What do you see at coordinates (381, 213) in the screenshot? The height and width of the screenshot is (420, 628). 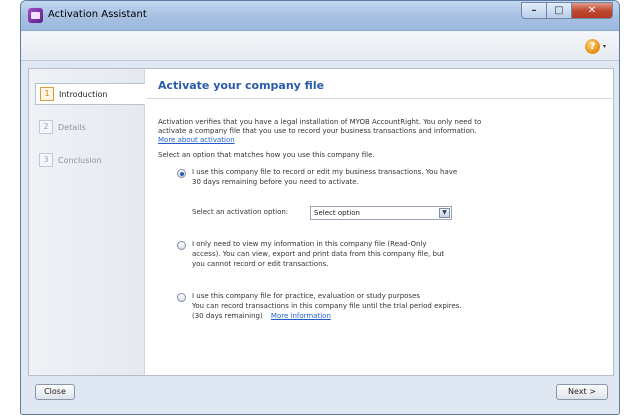 I see `activation-option-select: Select option ▼` at bounding box center [381, 213].